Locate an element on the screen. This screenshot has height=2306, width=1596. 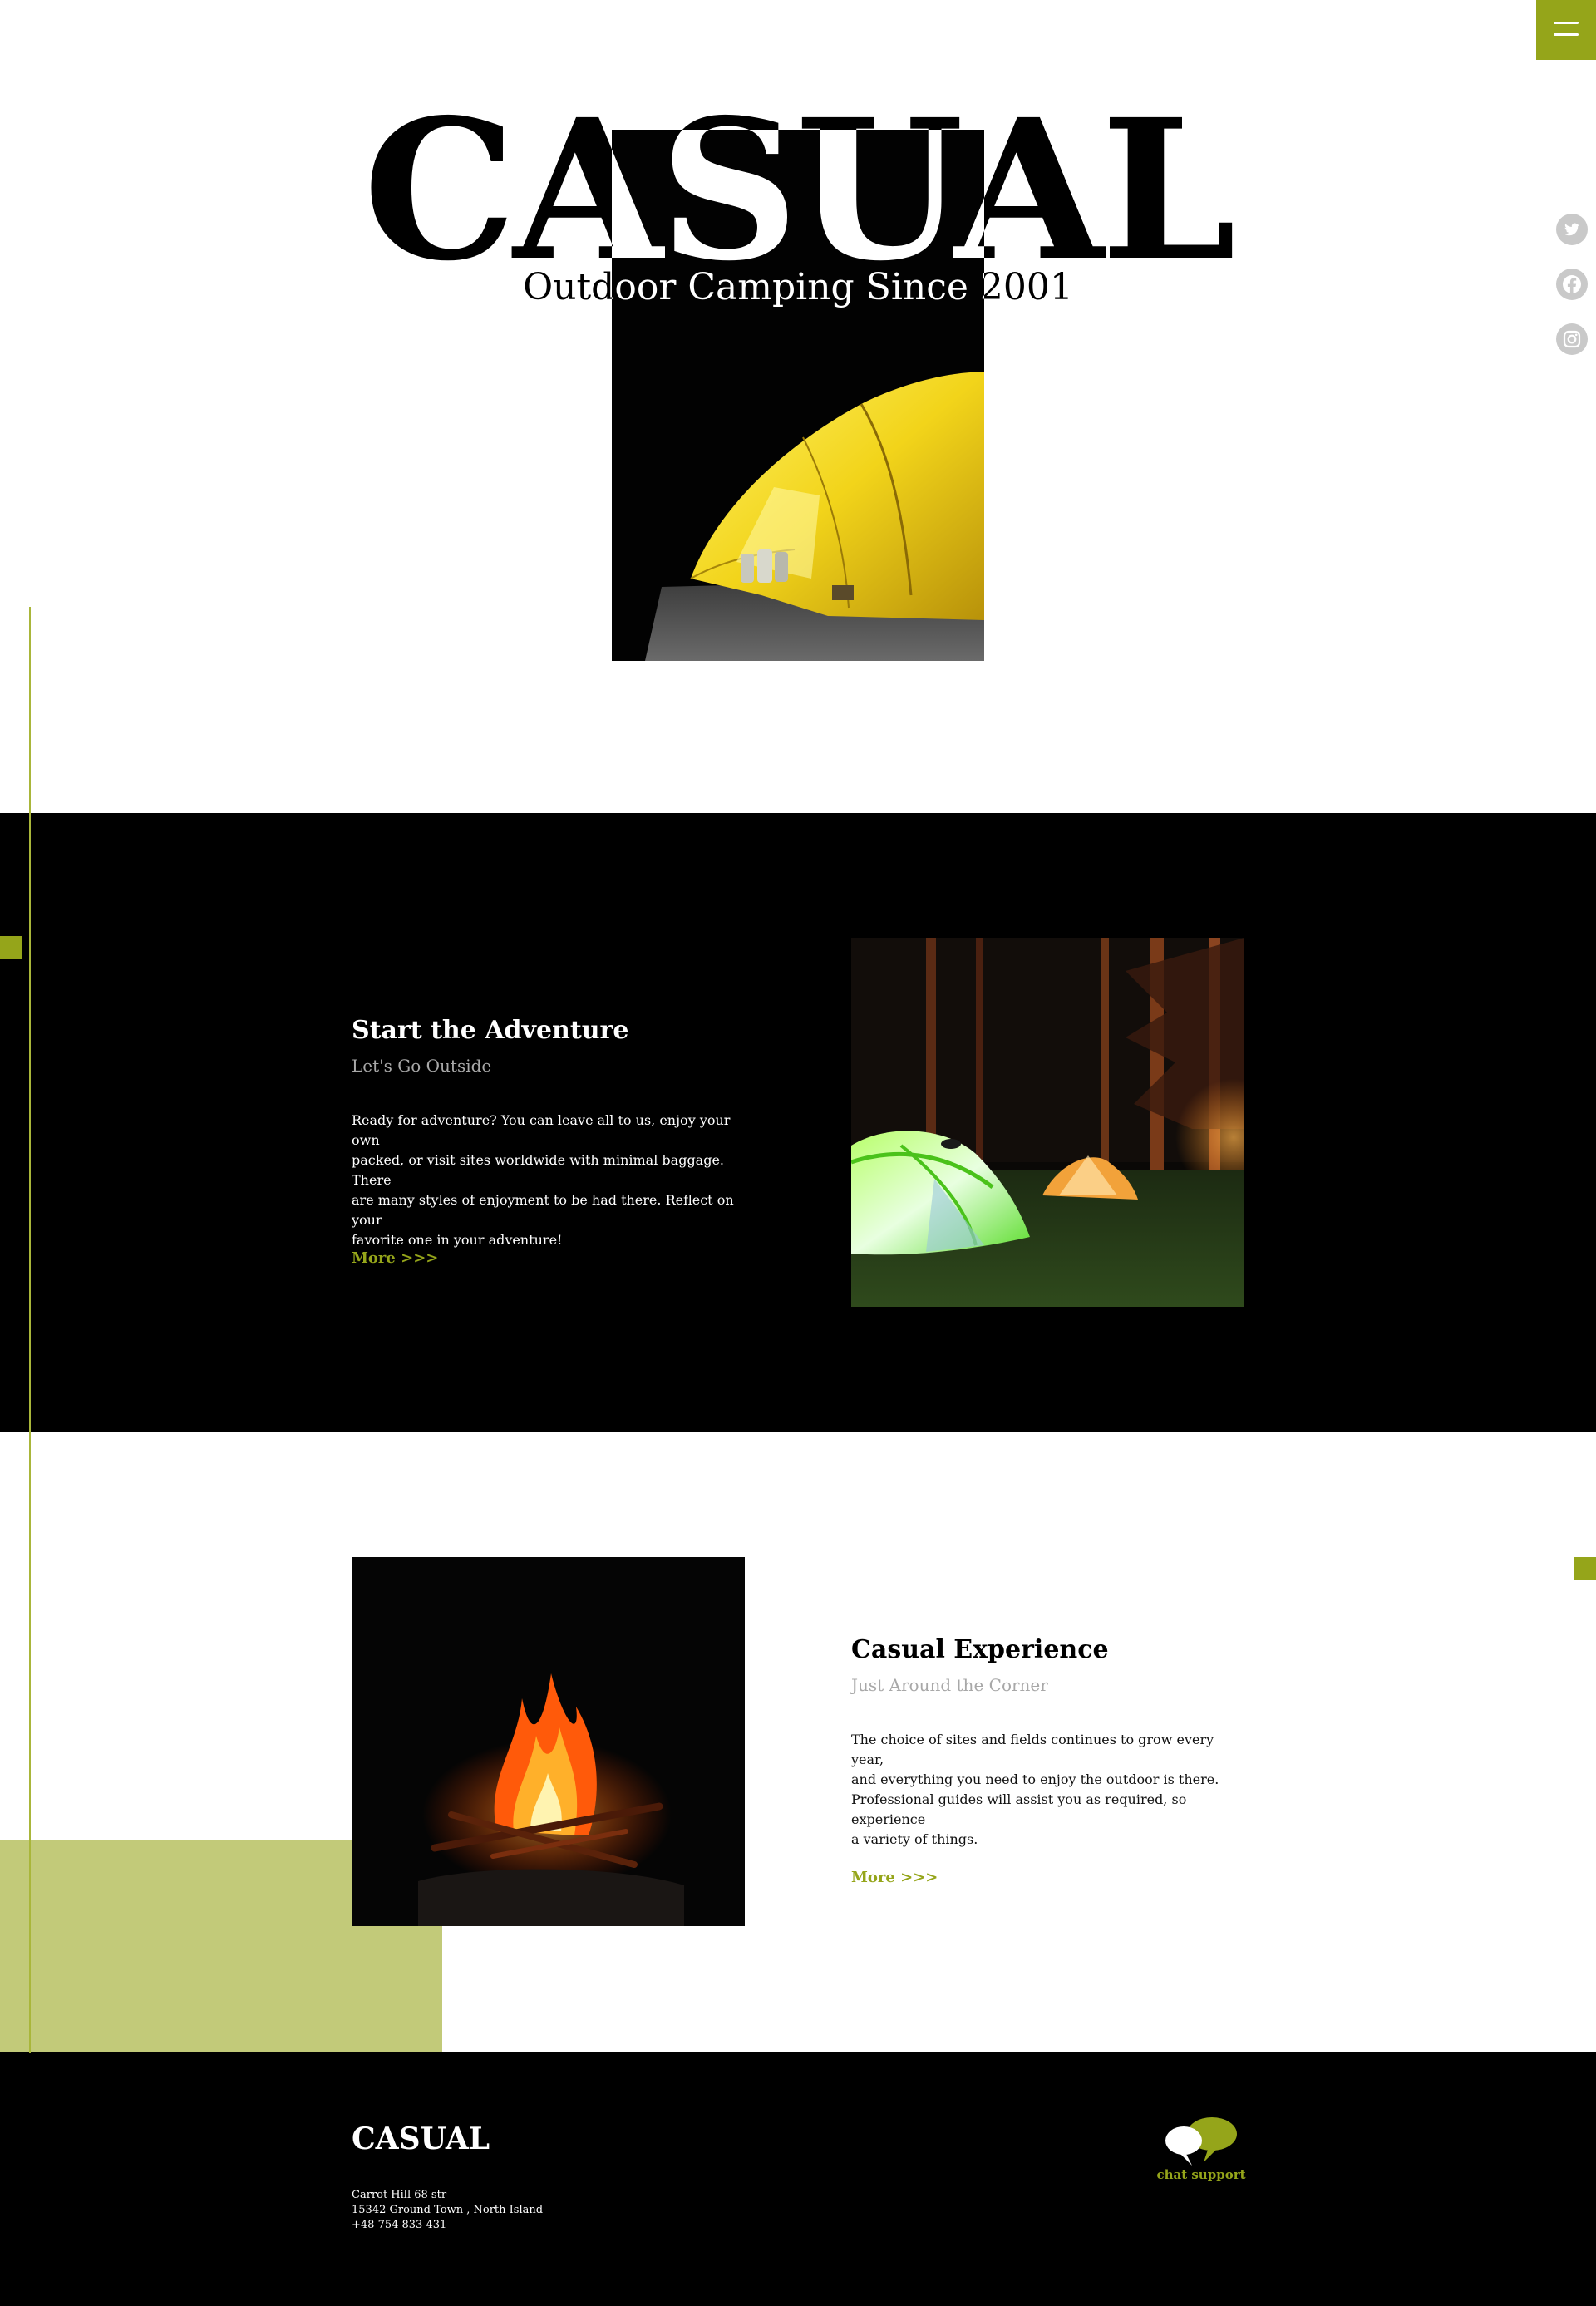
chat-support-button: chat support is located at coordinates (1201, 2153).